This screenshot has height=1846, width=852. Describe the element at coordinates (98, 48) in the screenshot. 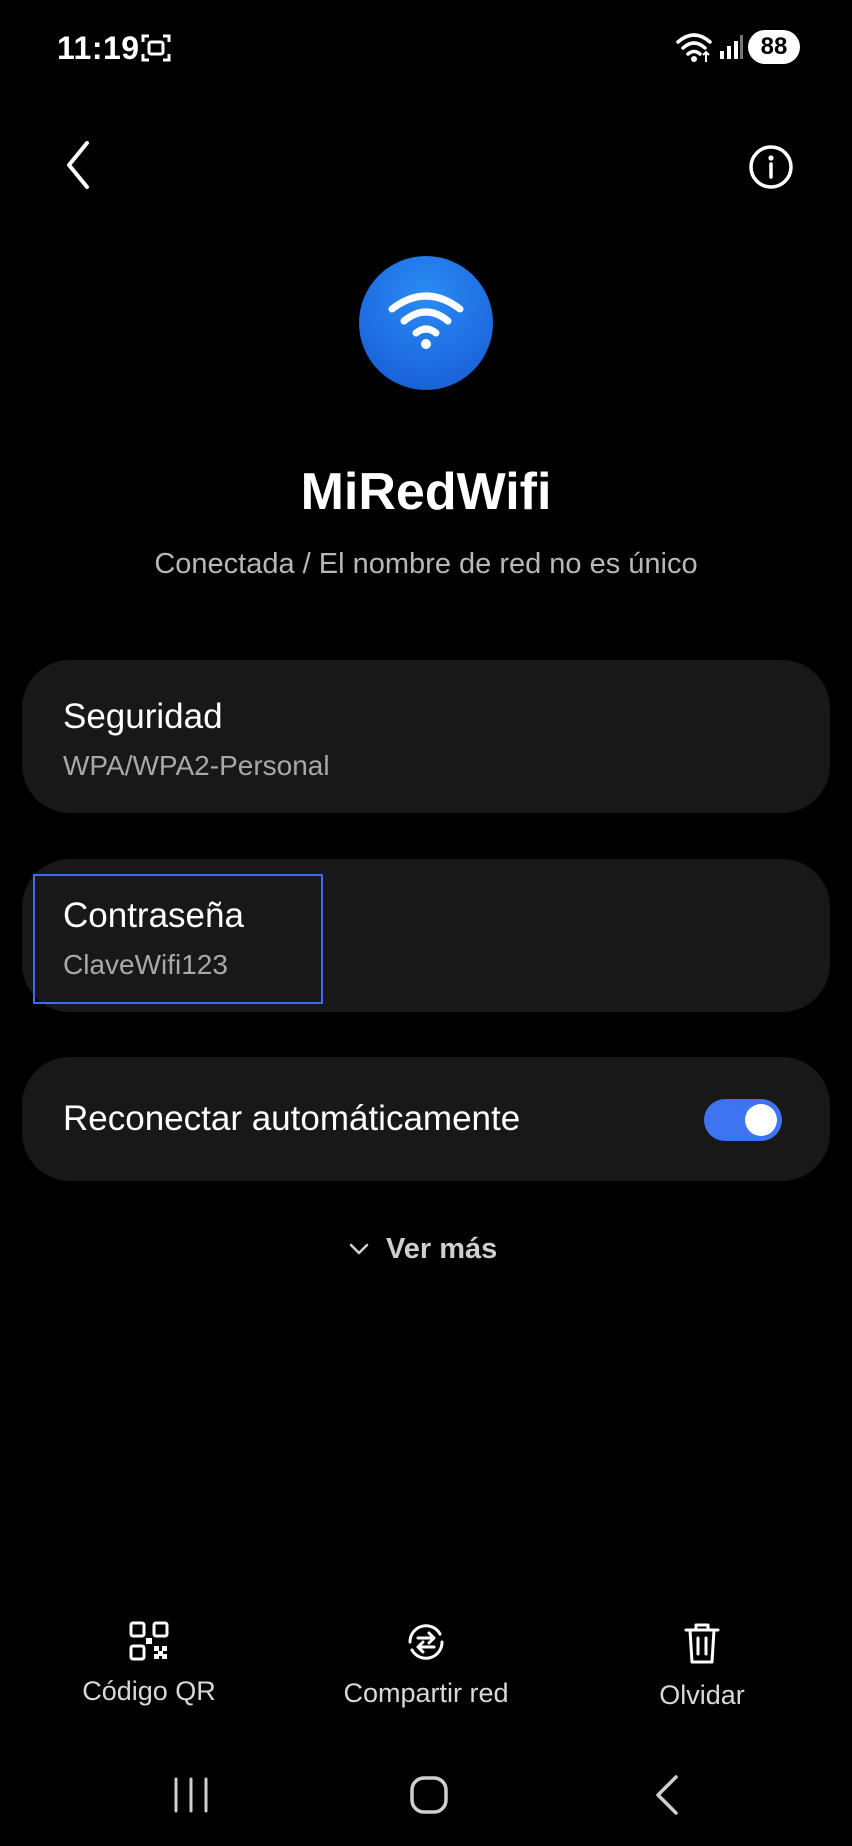

I see `status-time: 11:19` at that location.